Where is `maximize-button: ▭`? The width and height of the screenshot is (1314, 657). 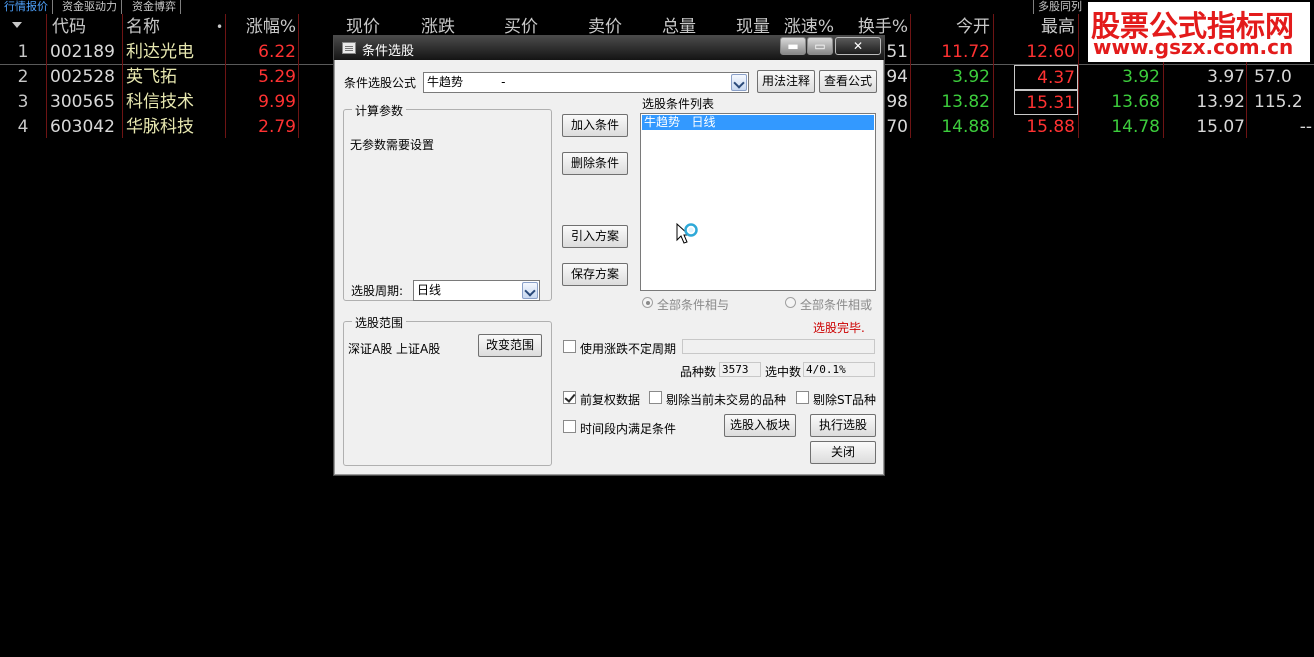 maximize-button: ▭ is located at coordinates (820, 46).